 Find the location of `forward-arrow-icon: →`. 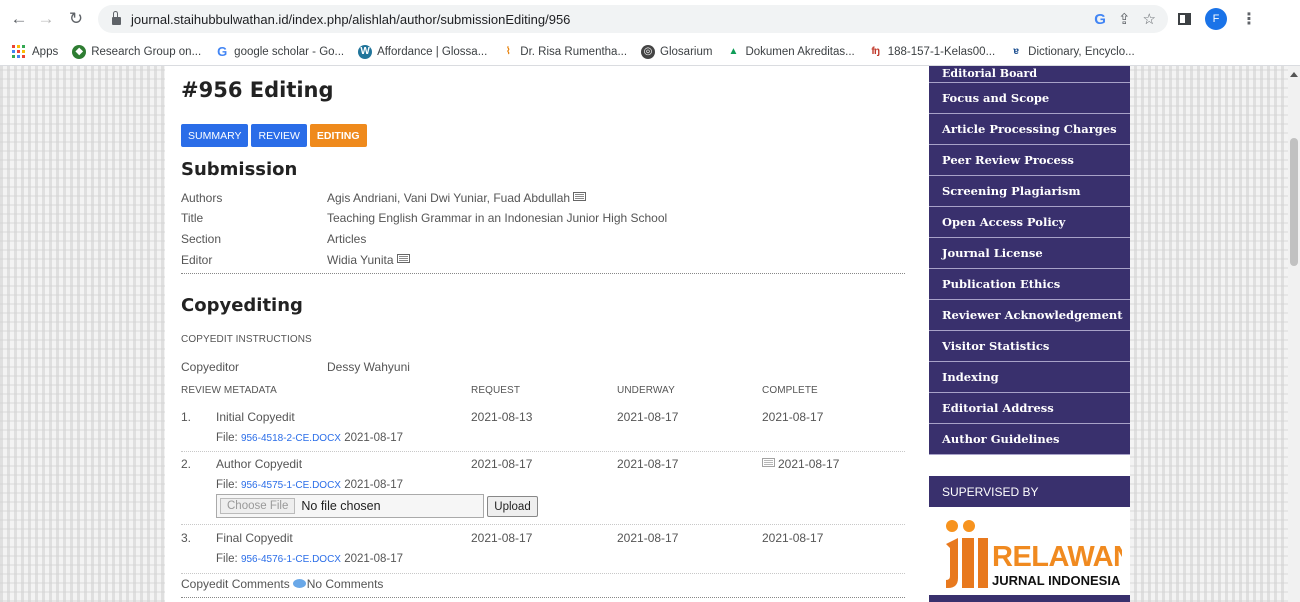

forward-arrow-icon: → is located at coordinates (46, 19).